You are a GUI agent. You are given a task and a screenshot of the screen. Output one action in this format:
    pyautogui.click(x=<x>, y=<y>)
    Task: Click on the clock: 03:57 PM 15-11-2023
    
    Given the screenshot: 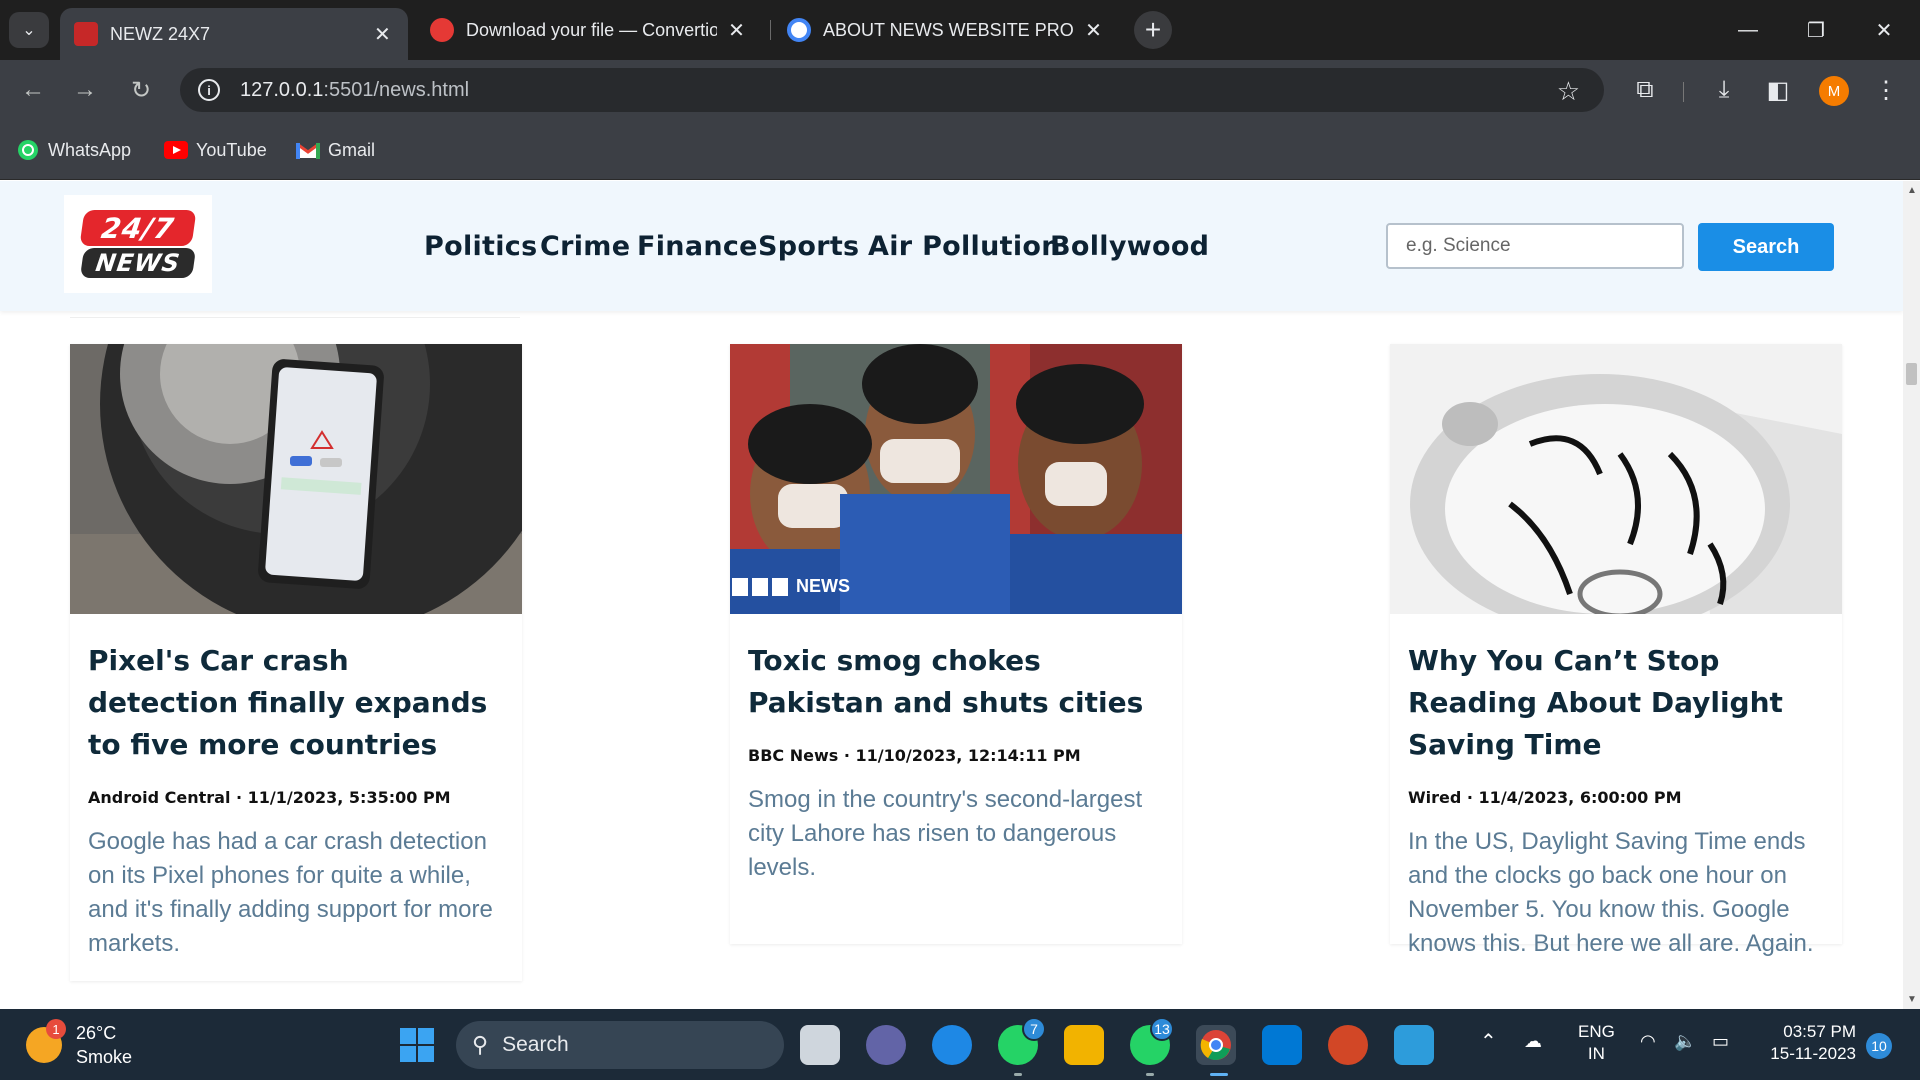 What is the action you would take?
    pyautogui.click(x=1808, y=1043)
    